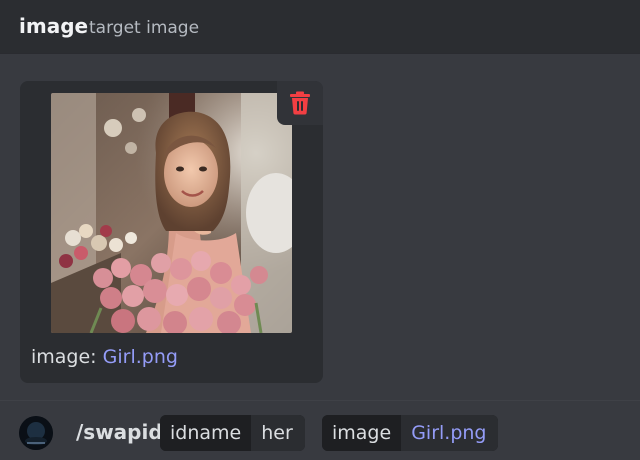 The height and width of the screenshot is (460, 640). I want to click on trash-icon, so click(300, 103).